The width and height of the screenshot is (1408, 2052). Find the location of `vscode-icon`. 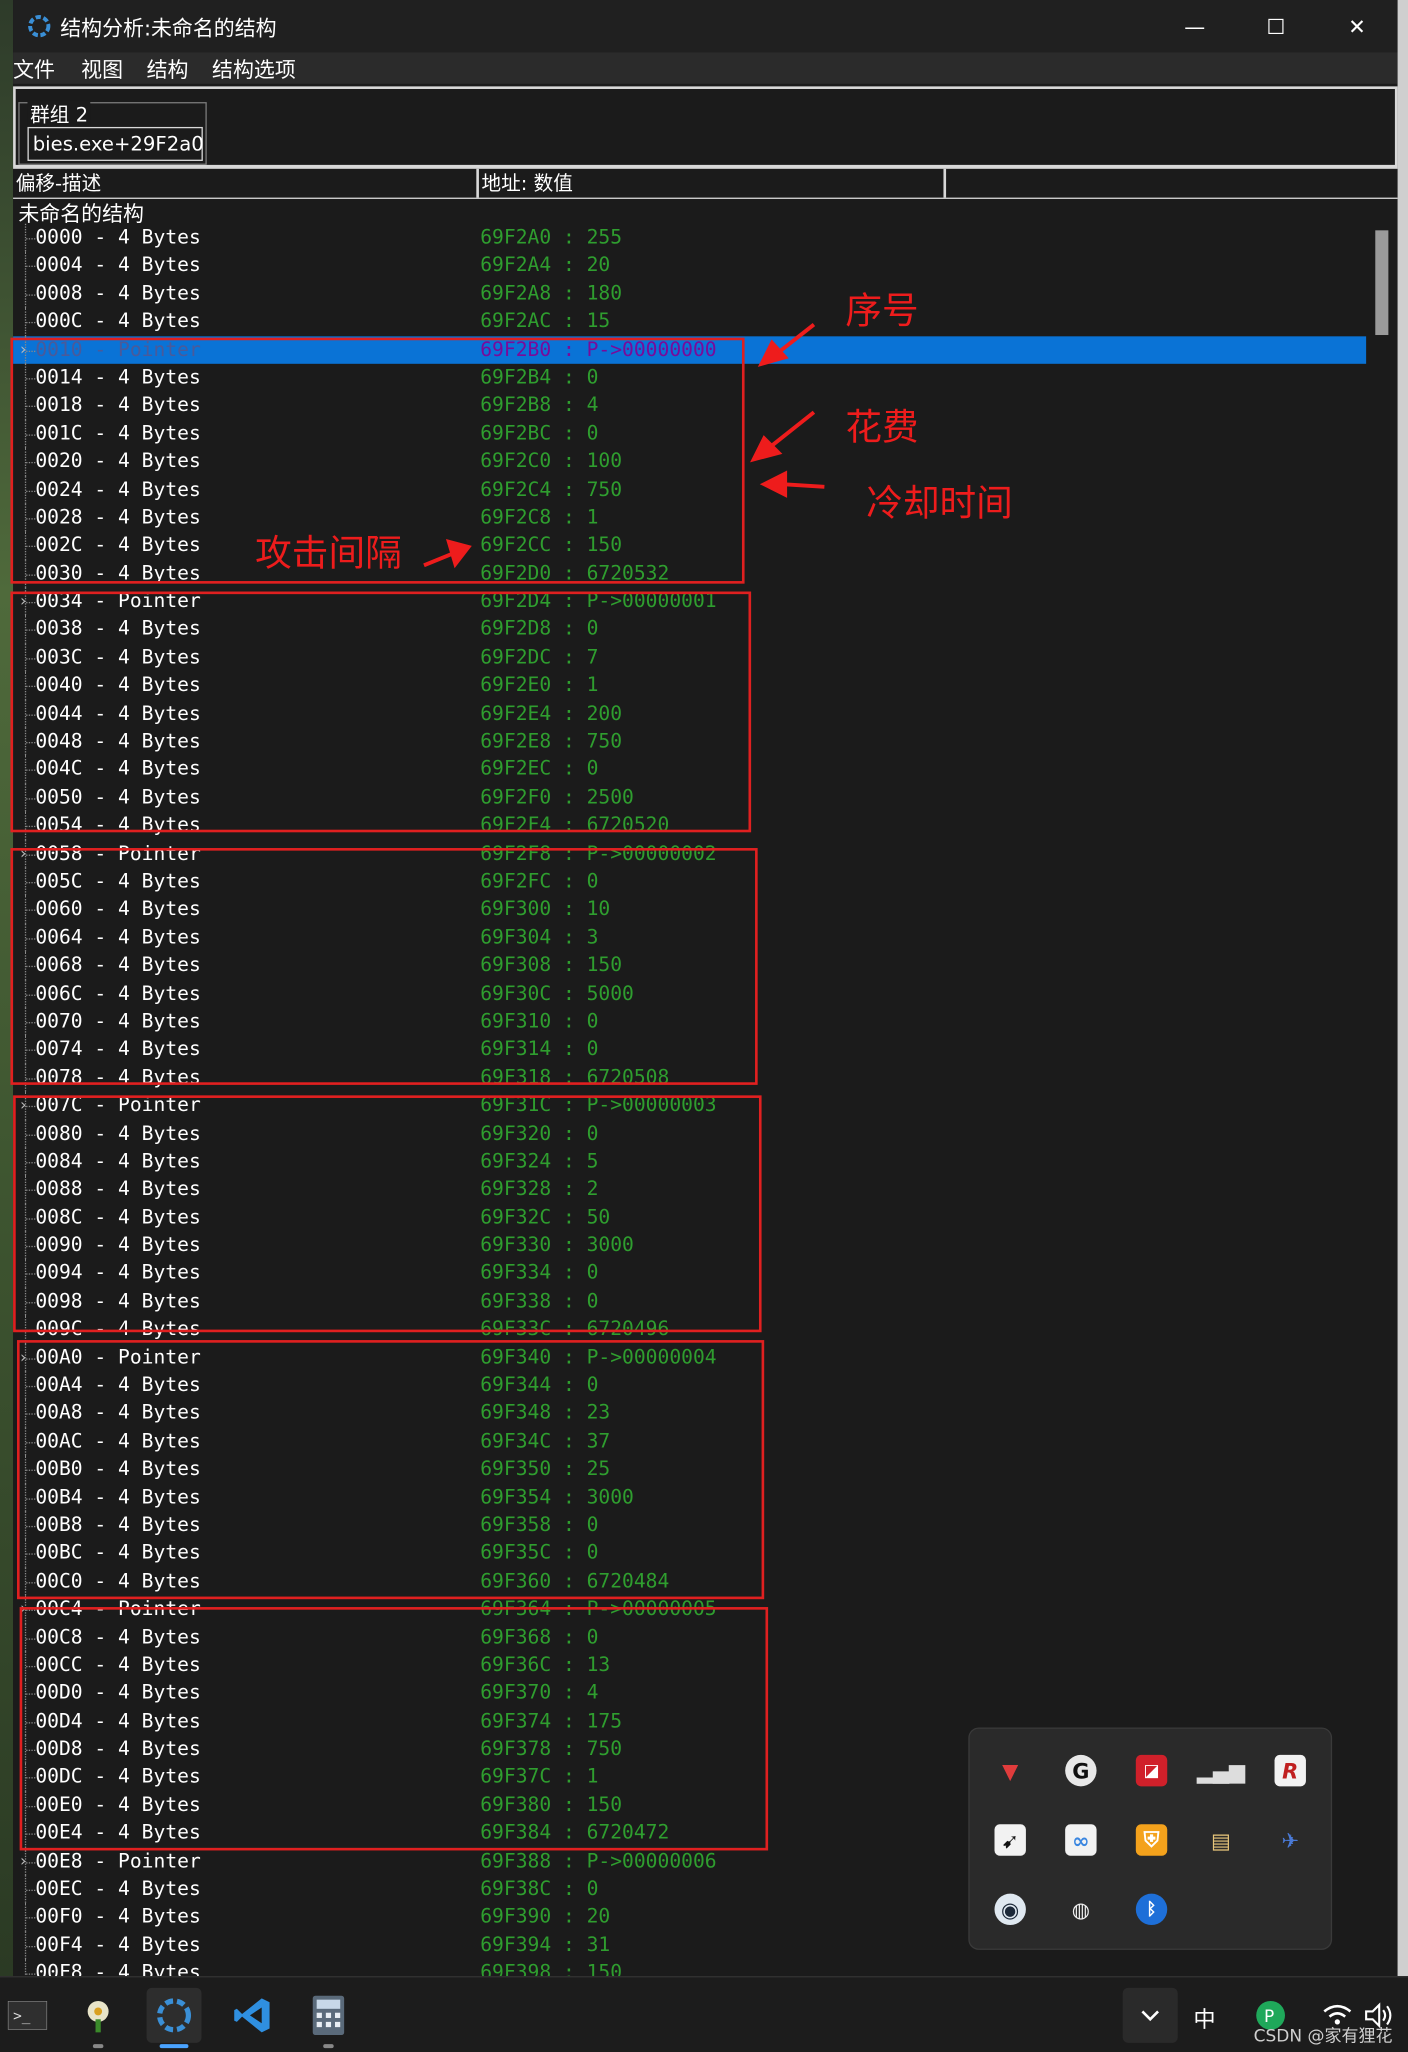

vscode-icon is located at coordinates (252, 2015).